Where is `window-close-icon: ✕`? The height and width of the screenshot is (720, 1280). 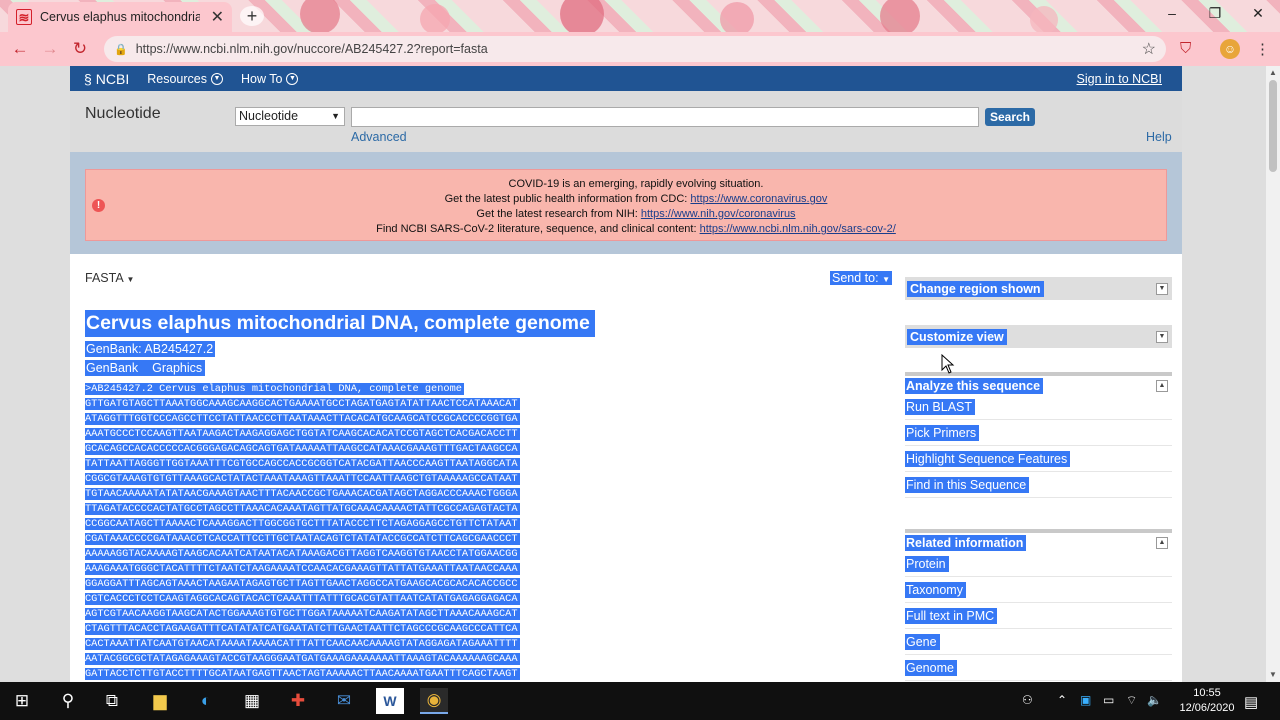
window-close-icon: ✕ is located at coordinates (1258, 13).